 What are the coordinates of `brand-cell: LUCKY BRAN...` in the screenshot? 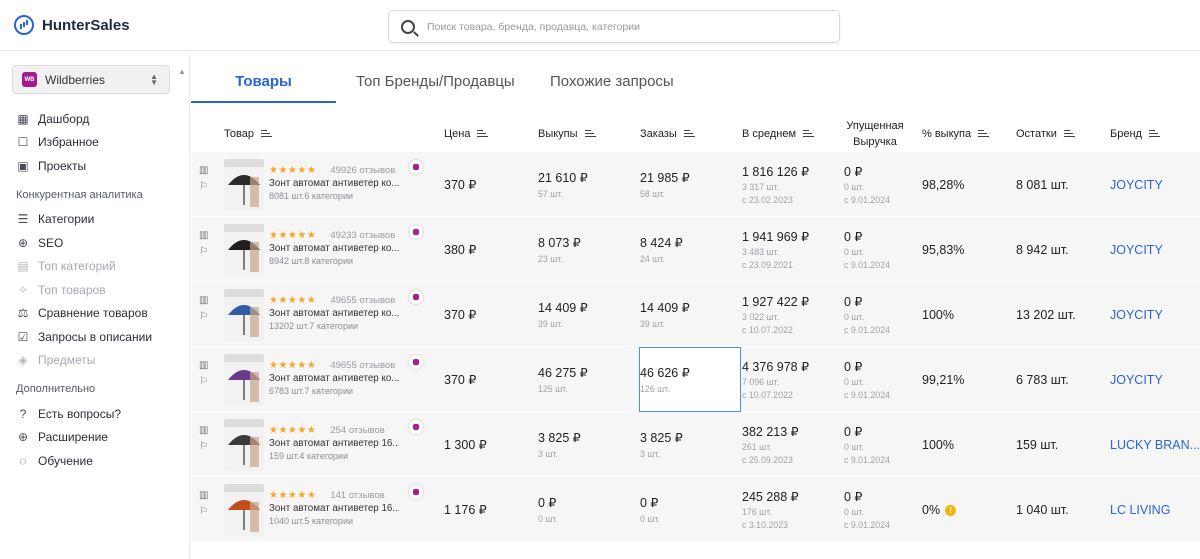 It's located at (1155, 444).